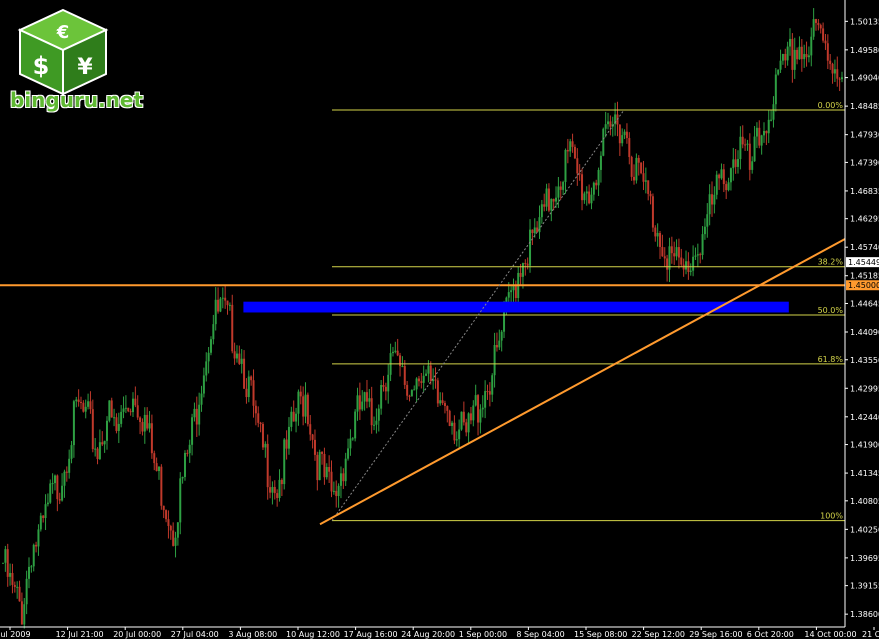 The image size is (879, 639). What do you see at coordinates (864, 135) in the screenshot?
I see `y-tick-label: 1.47930` at bounding box center [864, 135].